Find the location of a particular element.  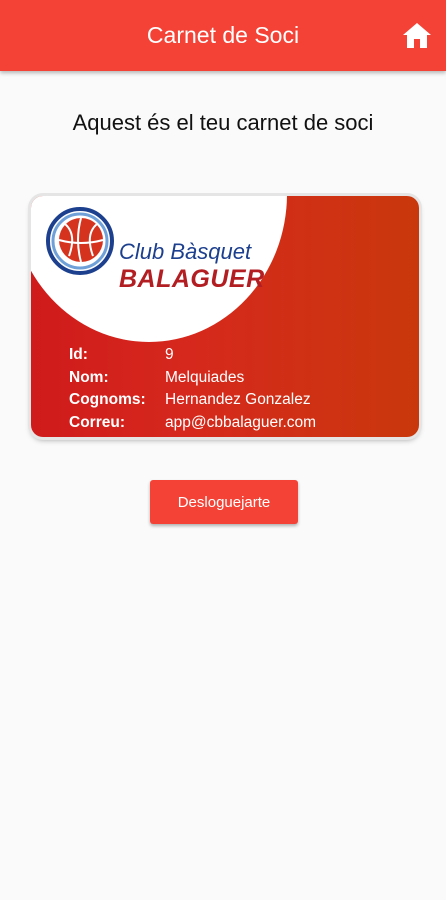

app-bar-title: Carnet de Soci is located at coordinates (223, 35).